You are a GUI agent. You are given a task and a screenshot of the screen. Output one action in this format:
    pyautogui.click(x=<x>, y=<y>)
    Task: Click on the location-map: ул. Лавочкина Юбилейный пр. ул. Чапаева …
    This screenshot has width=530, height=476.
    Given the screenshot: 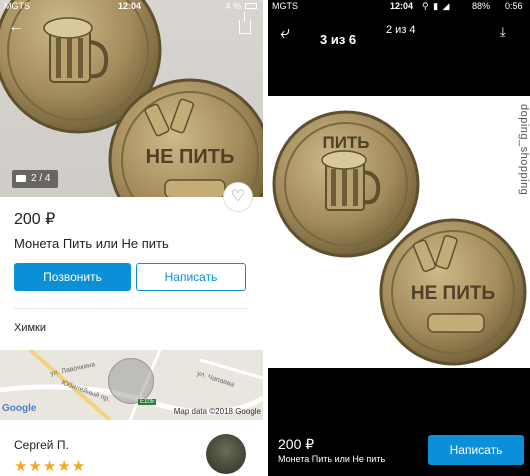 What is the action you would take?
    pyautogui.click(x=131, y=385)
    